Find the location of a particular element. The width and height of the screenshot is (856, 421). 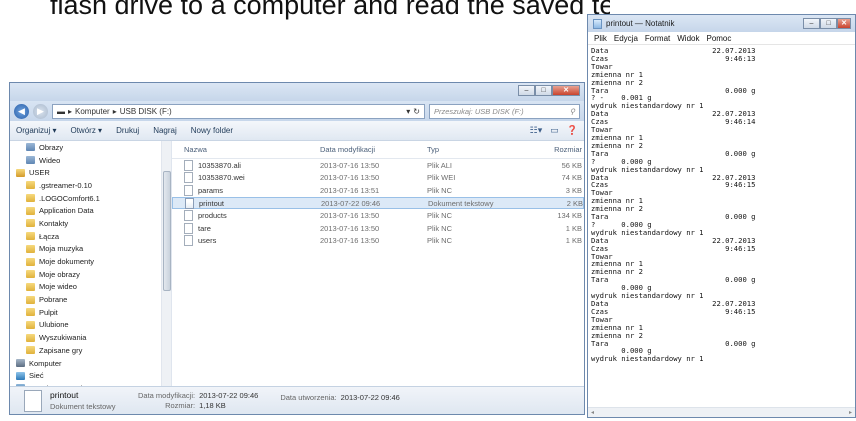

burn-button: Nagraj is located at coordinates (165, 130).